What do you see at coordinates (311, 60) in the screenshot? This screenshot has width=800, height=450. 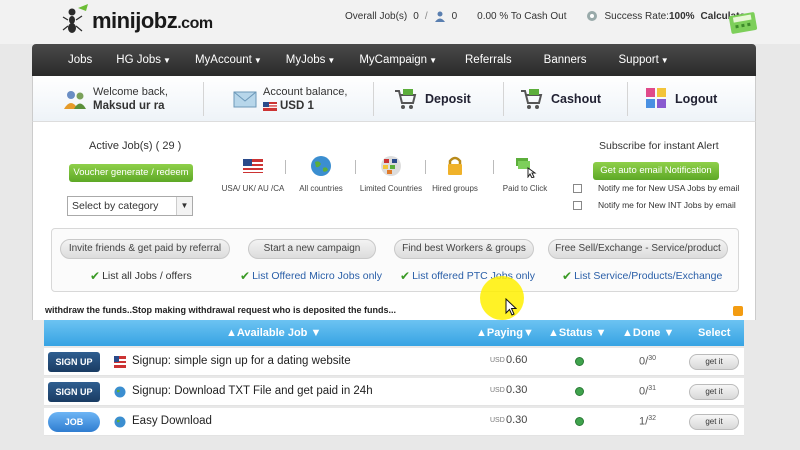 I see `nav-myjobs: MyJobs ▼` at bounding box center [311, 60].